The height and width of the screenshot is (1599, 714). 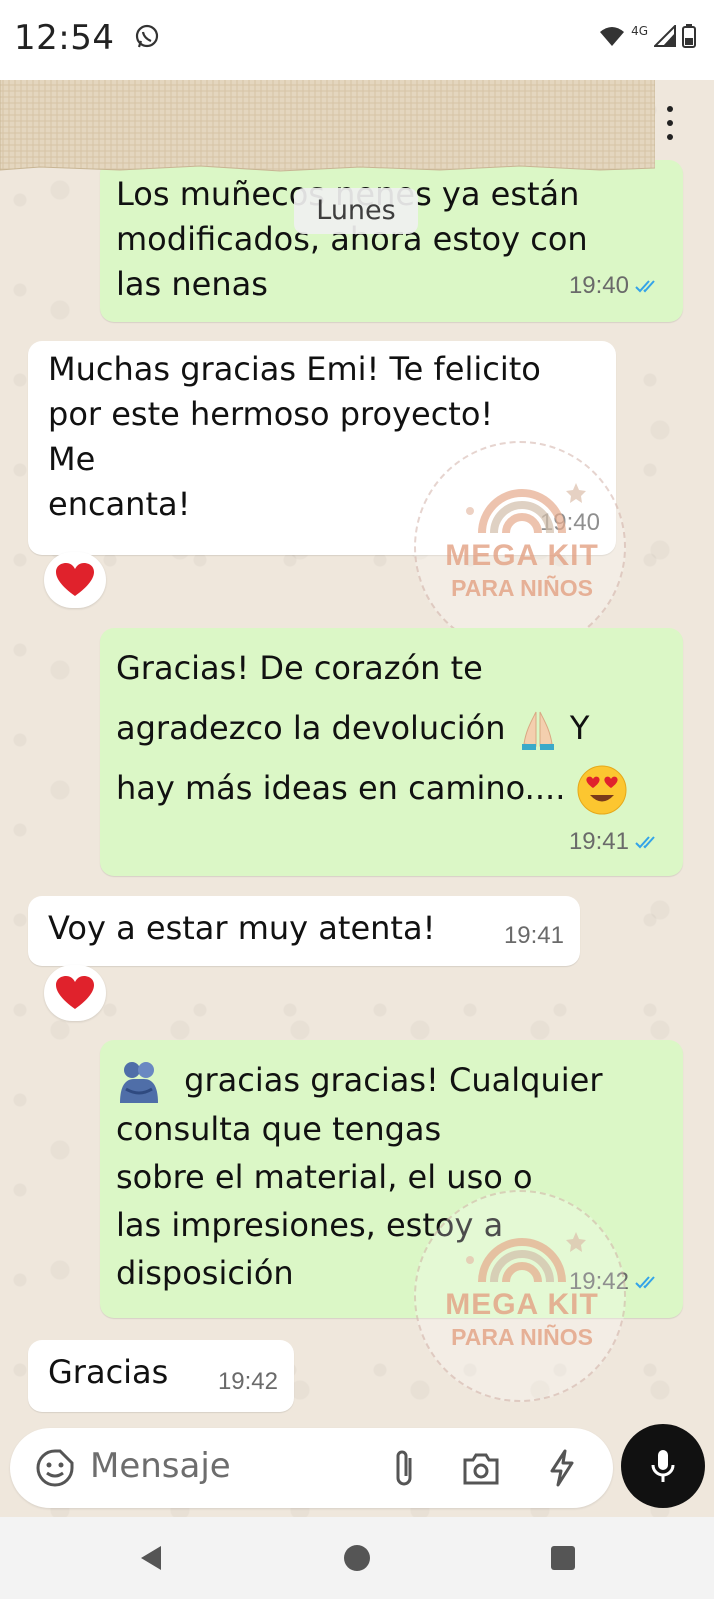 What do you see at coordinates (563, 1558) in the screenshot?
I see `recent-apps-icon` at bounding box center [563, 1558].